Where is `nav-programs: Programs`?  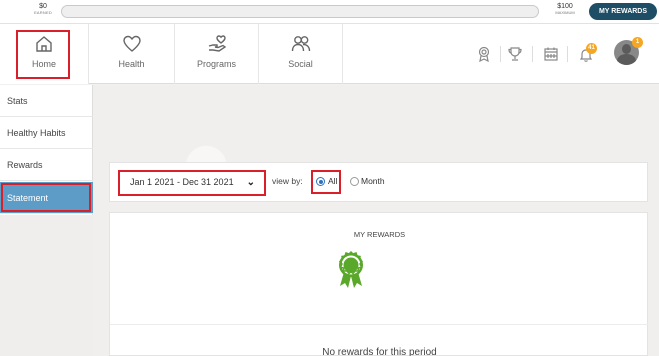 nav-programs: Programs is located at coordinates (217, 54).